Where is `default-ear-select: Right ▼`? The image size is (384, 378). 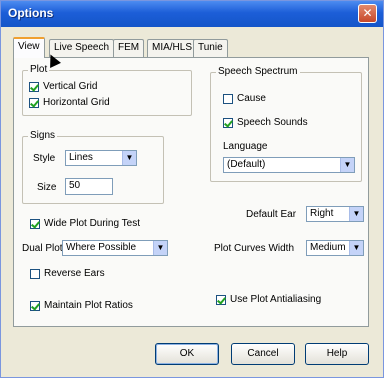 default-ear-select: Right ▼ is located at coordinates (335, 214).